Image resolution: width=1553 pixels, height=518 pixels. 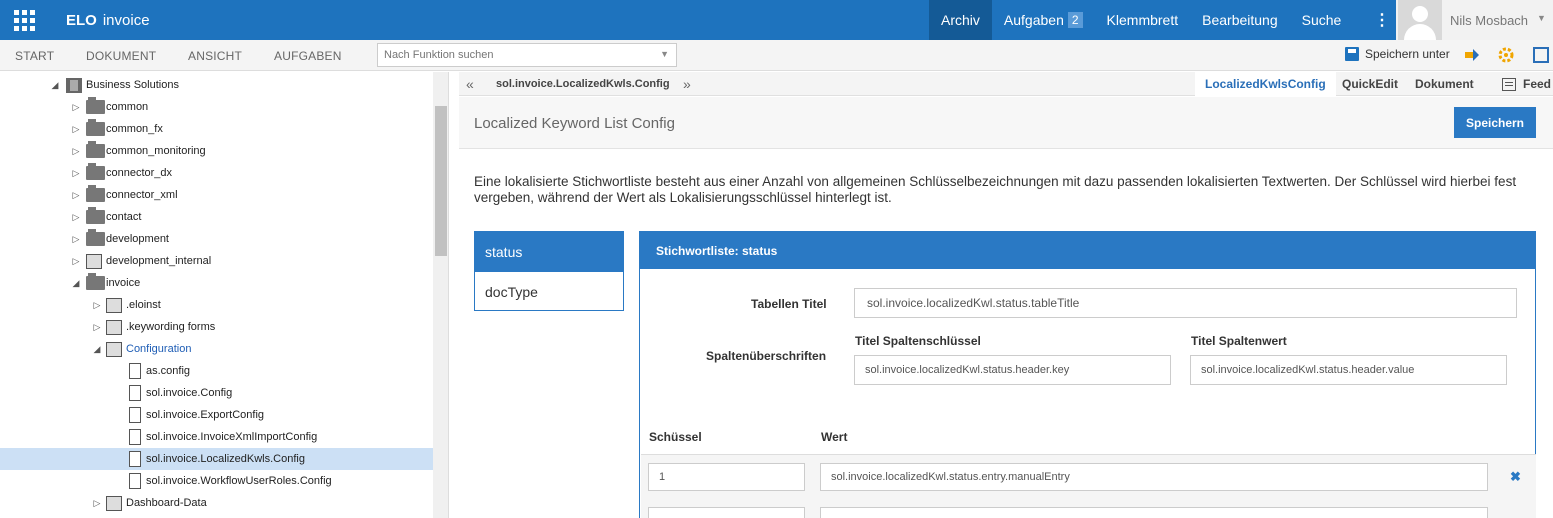 I want to click on tree-item-localized-kwls-config: sol.invoice.LocalizedKwls.Config, so click(x=216, y=459).